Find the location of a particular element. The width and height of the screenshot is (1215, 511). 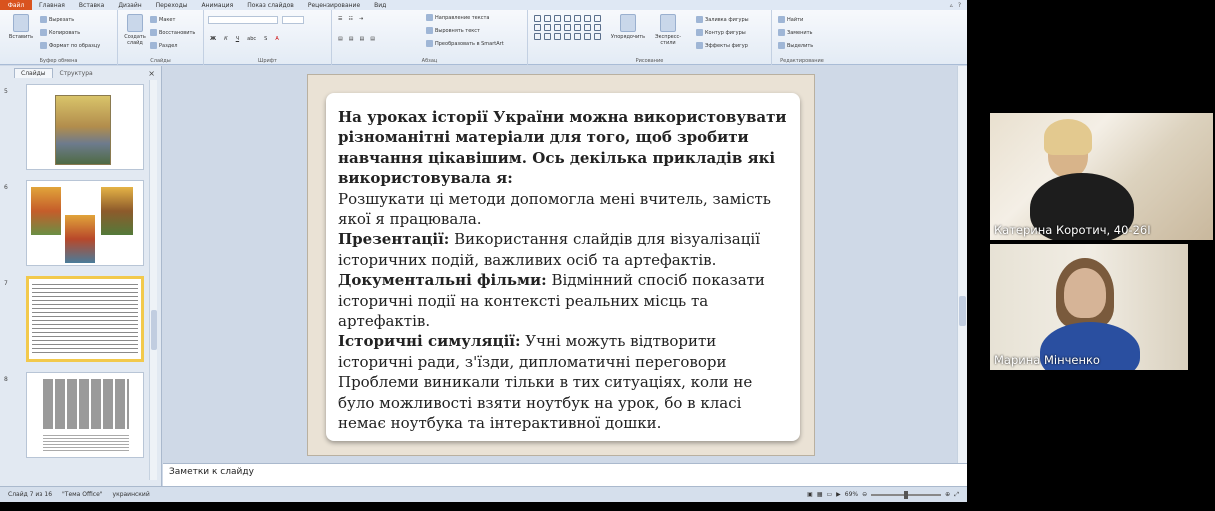

slides-group-title: Слайды is located at coordinates (160, 61).